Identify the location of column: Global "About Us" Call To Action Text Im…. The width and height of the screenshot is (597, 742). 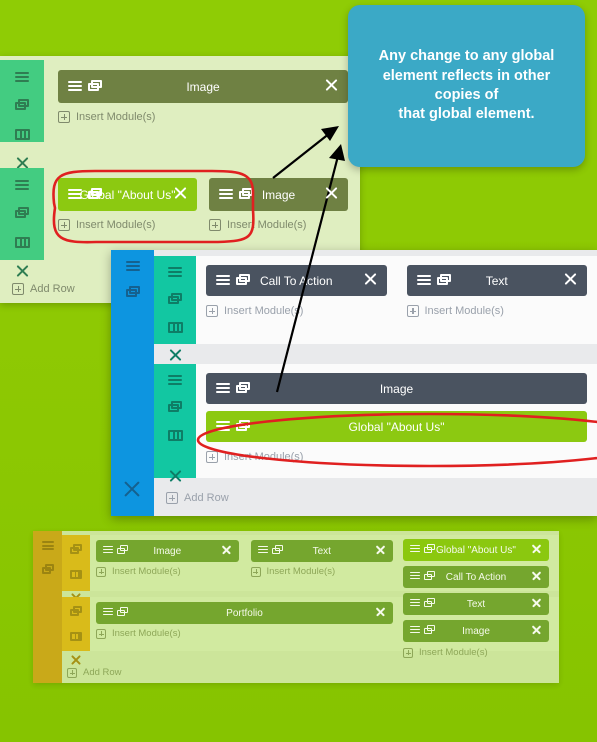
(476, 598).